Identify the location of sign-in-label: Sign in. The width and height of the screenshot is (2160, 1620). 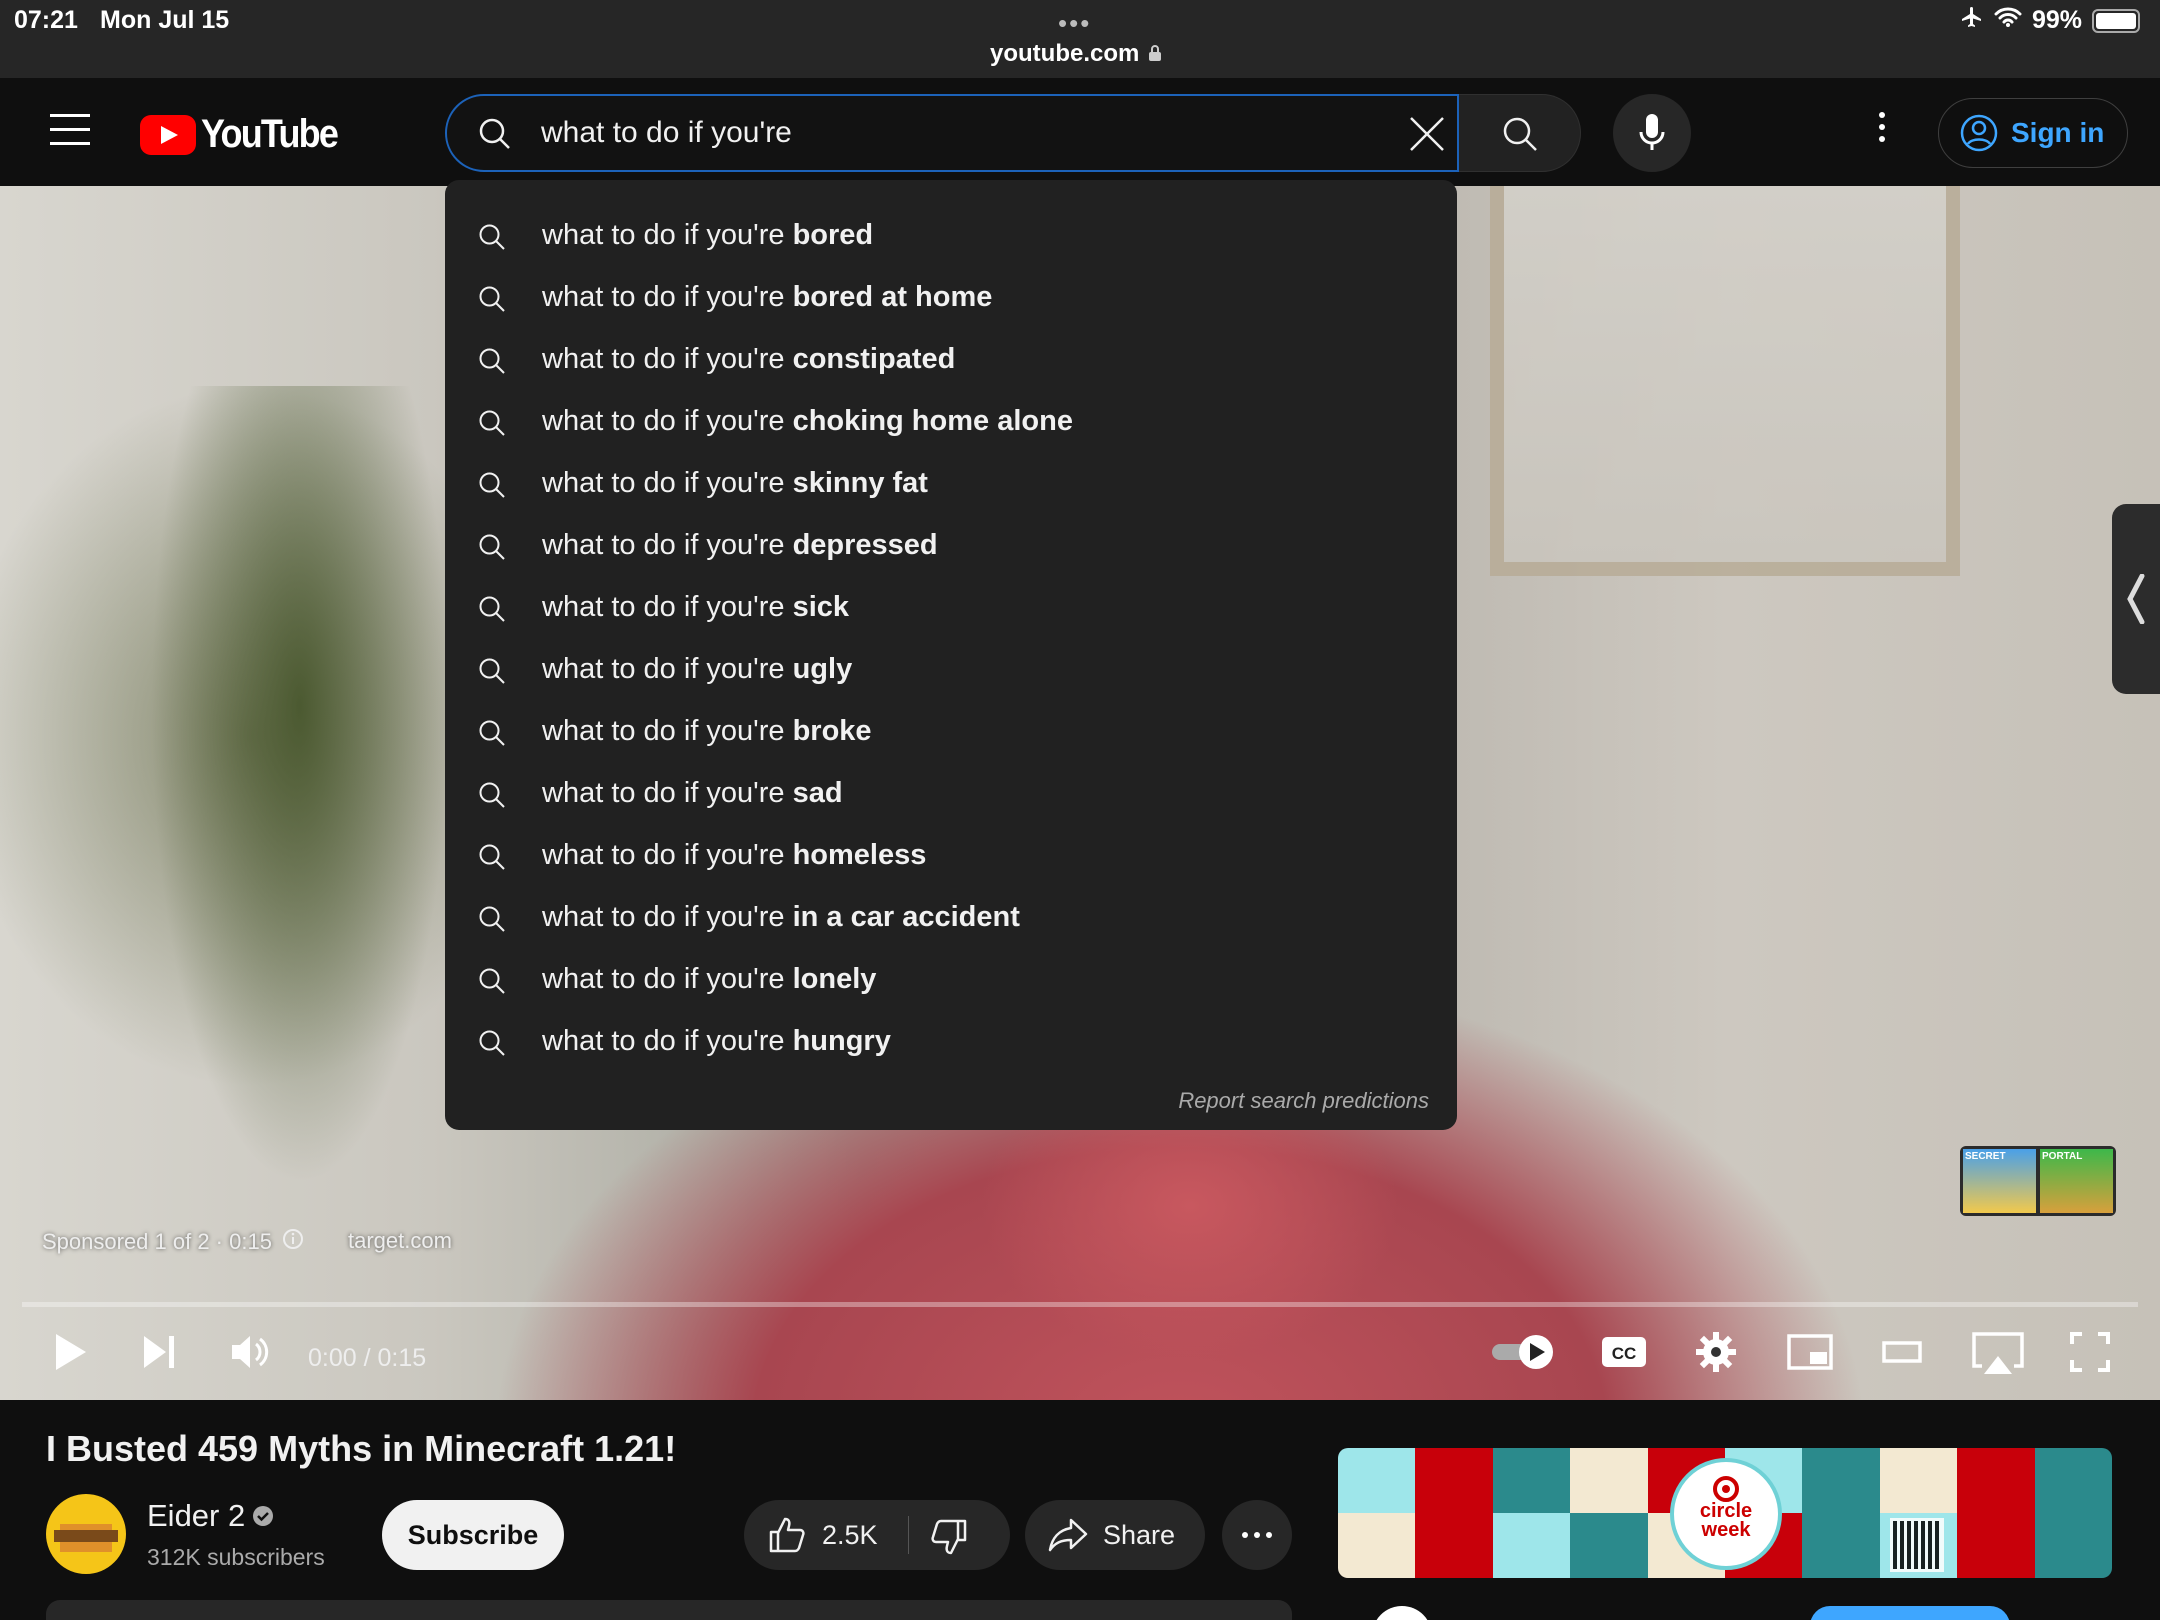
(2058, 132).